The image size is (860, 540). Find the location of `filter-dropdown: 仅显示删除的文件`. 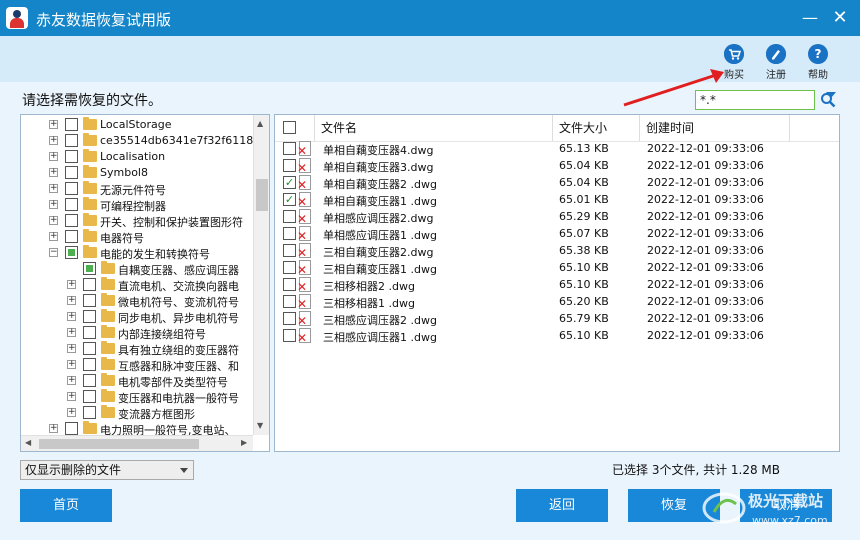

filter-dropdown: 仅显示删除的文件 is located at coordinates (107, 470).